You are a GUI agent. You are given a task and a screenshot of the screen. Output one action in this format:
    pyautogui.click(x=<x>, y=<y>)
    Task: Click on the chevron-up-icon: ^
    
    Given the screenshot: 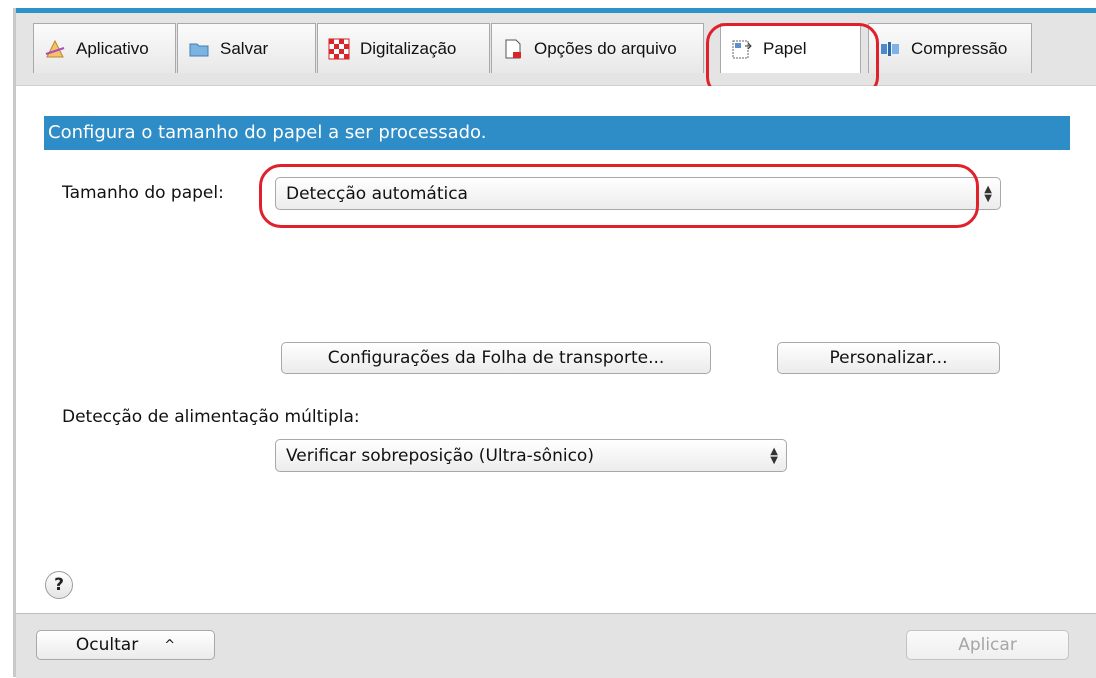 What is the action you would take?
    pyautogui.click(x=170, y=645)
    